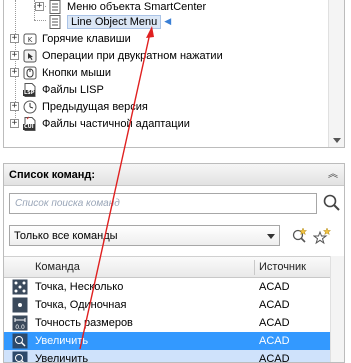 The image size is (351, 363). What do you see at coordinates (174, 323) in the screenshot?
I see `table-row: 0.0 Точность размеров ACAD` at bounding box center [174, 323].